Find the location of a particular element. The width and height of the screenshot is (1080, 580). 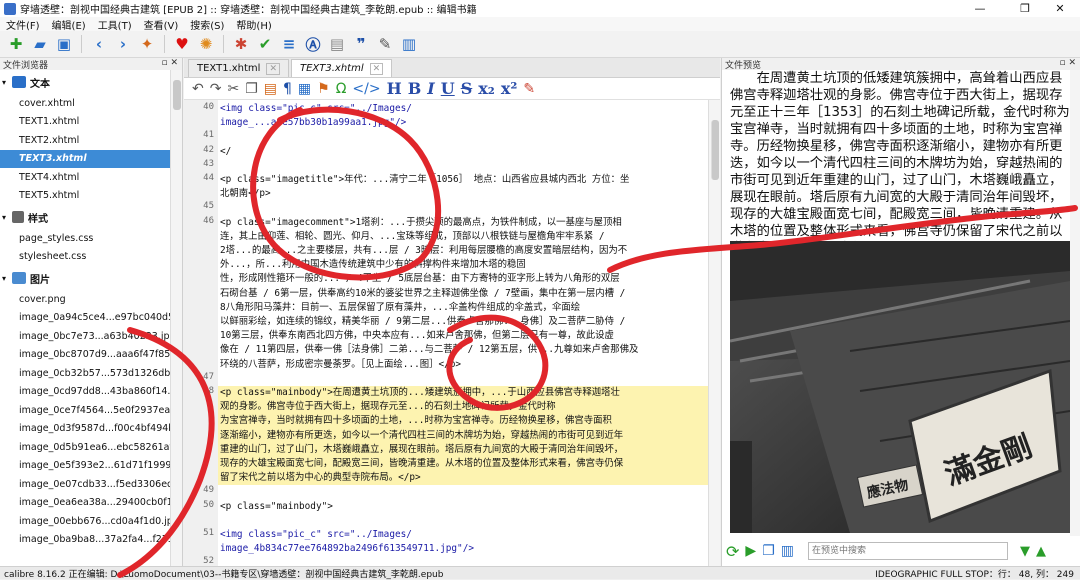

image-item: image_0ea6ea38a...29400cb0f1.jpg is located at coordinates (85, 503).